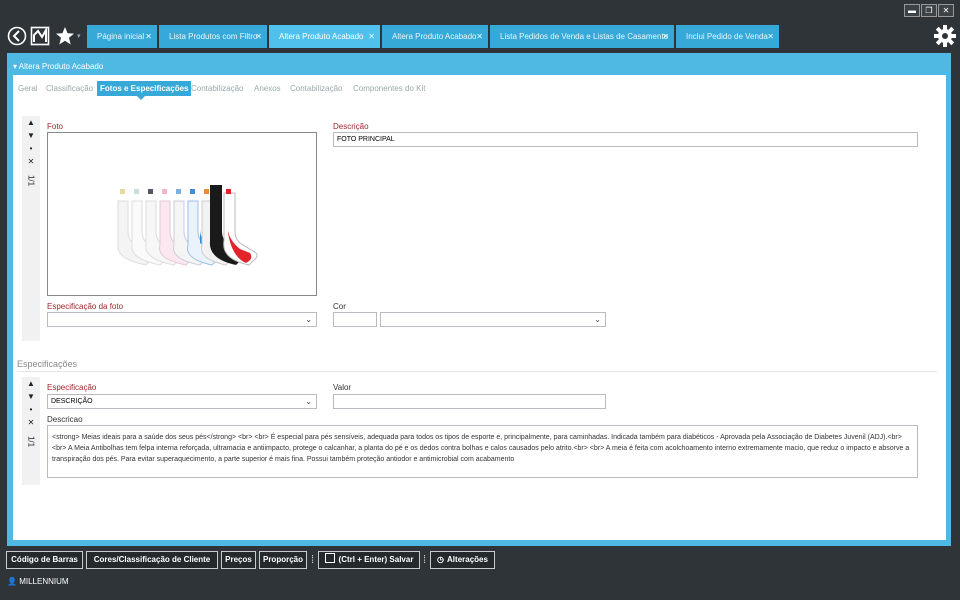 This screenshot has height=600, width=960. Describe the element at coordinates (69, 88) in the screenshot. I see `subtab-classificacao: Classificação` at that location.